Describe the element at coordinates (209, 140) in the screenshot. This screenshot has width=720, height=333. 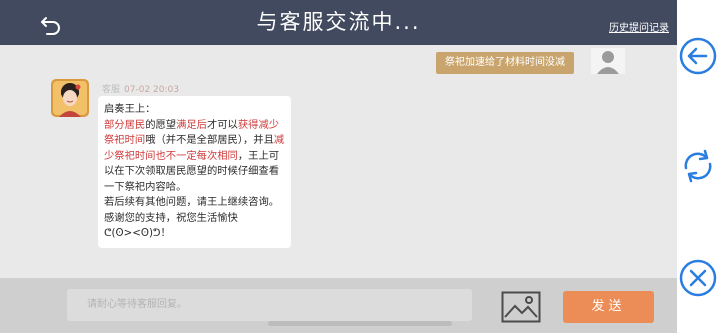
I see `message-text: 哦（并不是全部居民），并且` at that location.